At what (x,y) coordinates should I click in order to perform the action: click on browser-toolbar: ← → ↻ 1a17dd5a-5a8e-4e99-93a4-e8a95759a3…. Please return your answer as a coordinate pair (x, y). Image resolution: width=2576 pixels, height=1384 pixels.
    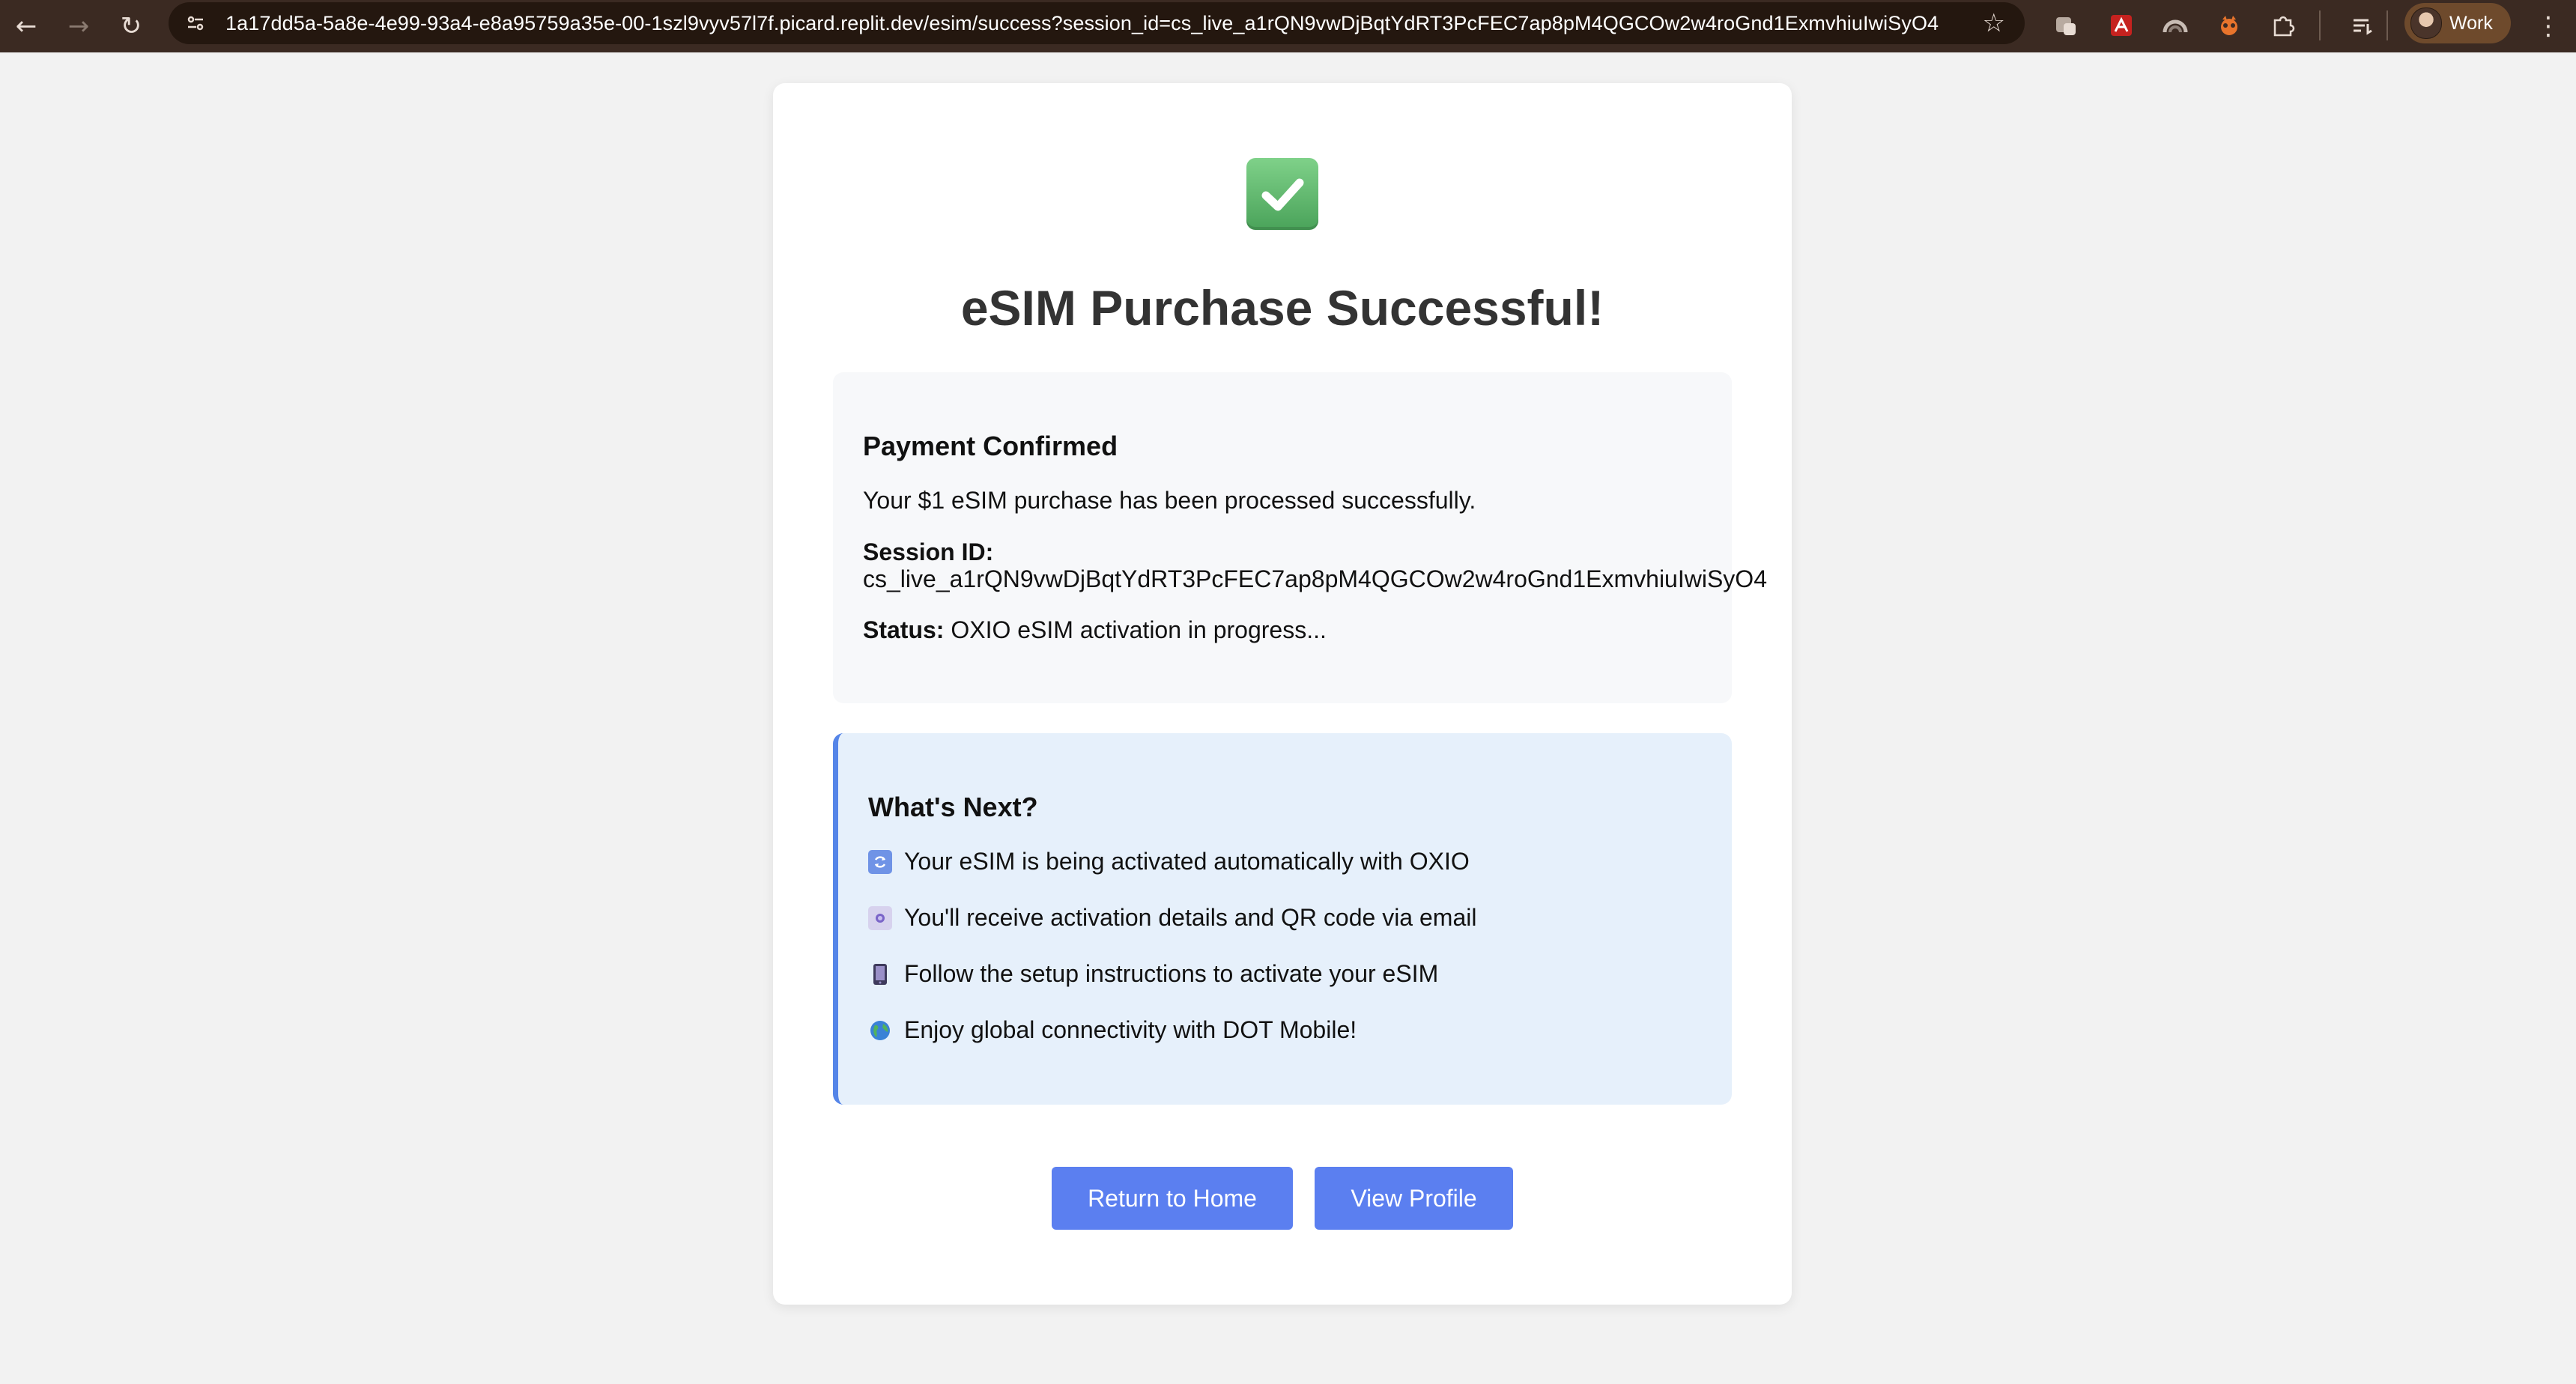
    Looking at the image, I should click on (1288, 26).